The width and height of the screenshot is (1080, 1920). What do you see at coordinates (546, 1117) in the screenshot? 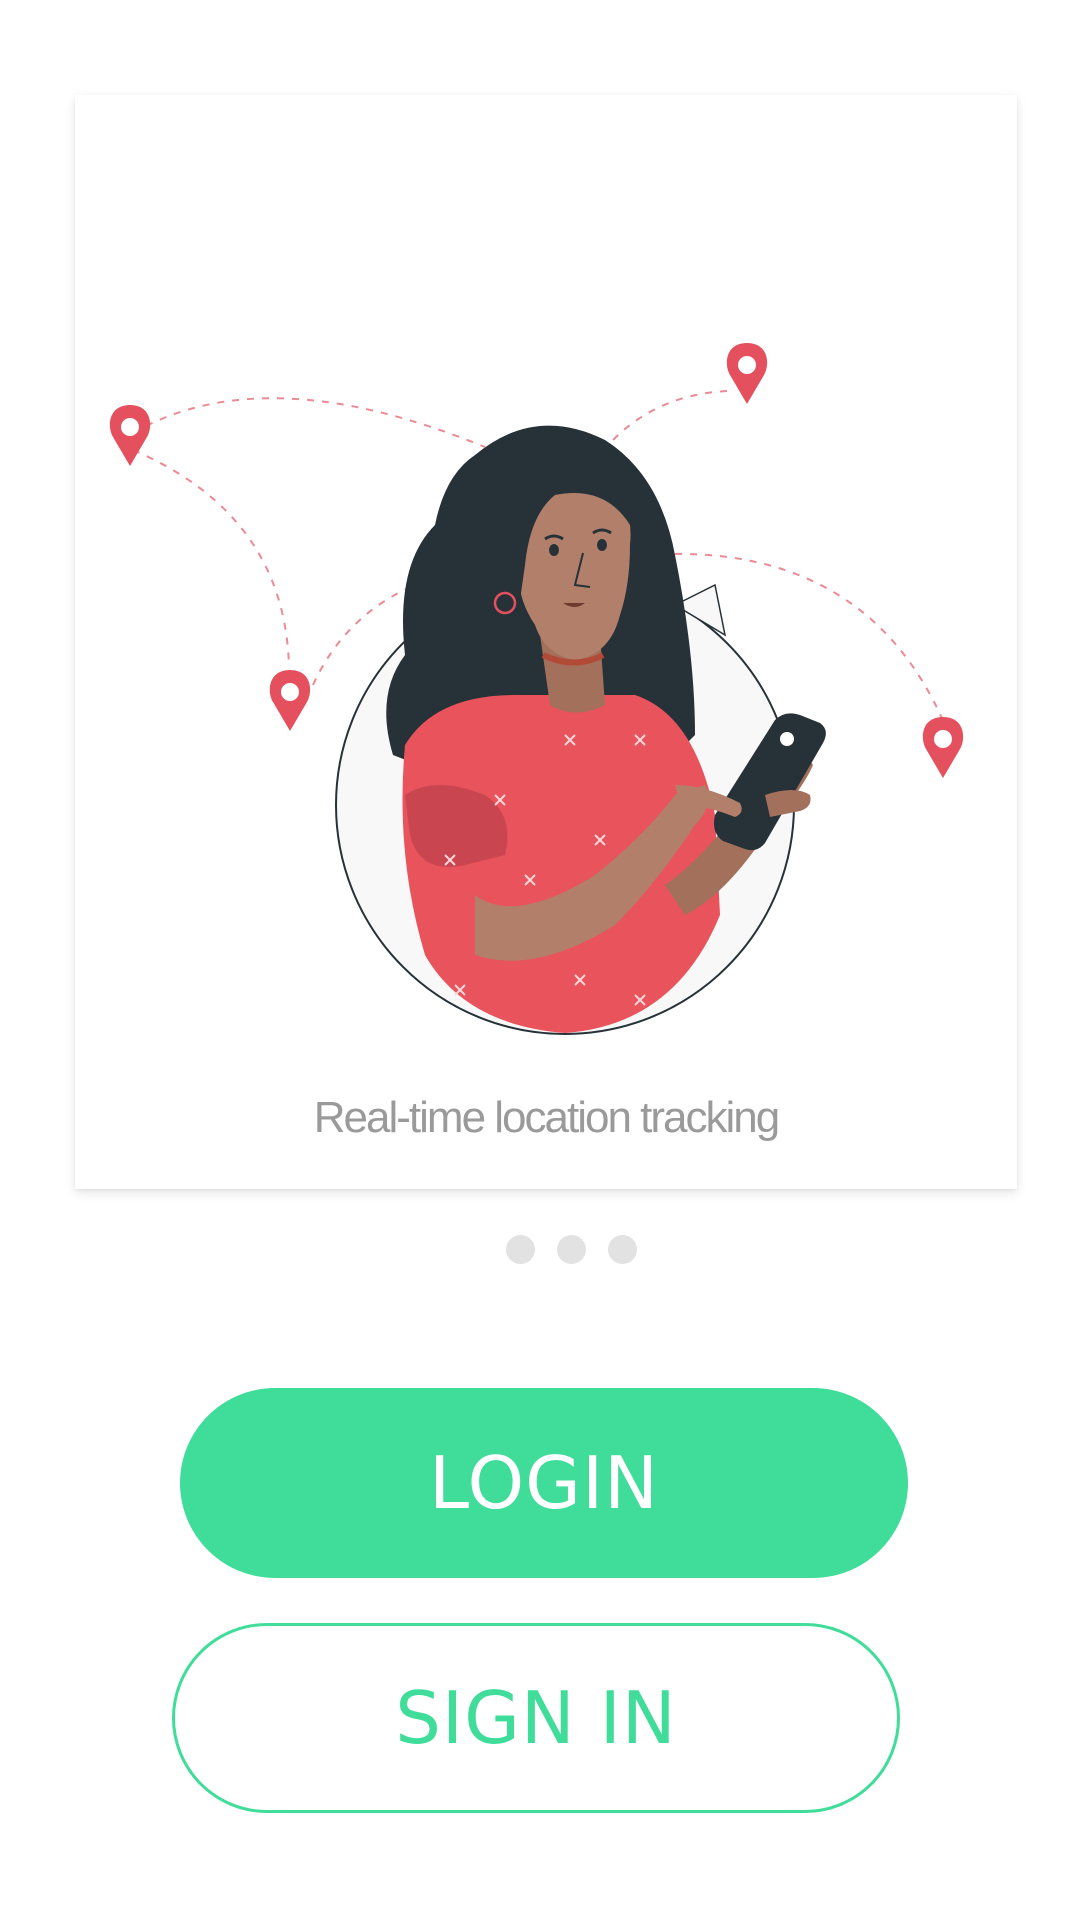
I see `slide-caption: Real-time location tracking` at bounding box center [546, 1117].